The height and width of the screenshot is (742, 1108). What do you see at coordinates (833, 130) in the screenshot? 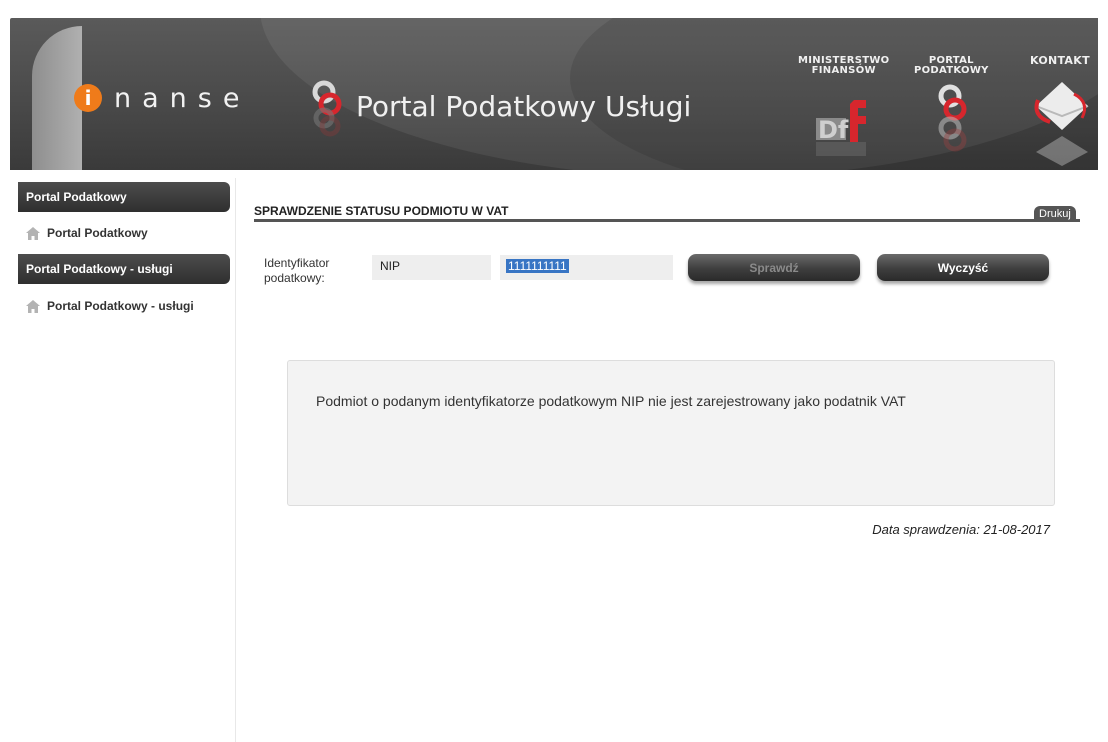
I see `svg-text: Df` at bounding box center [833, 130].